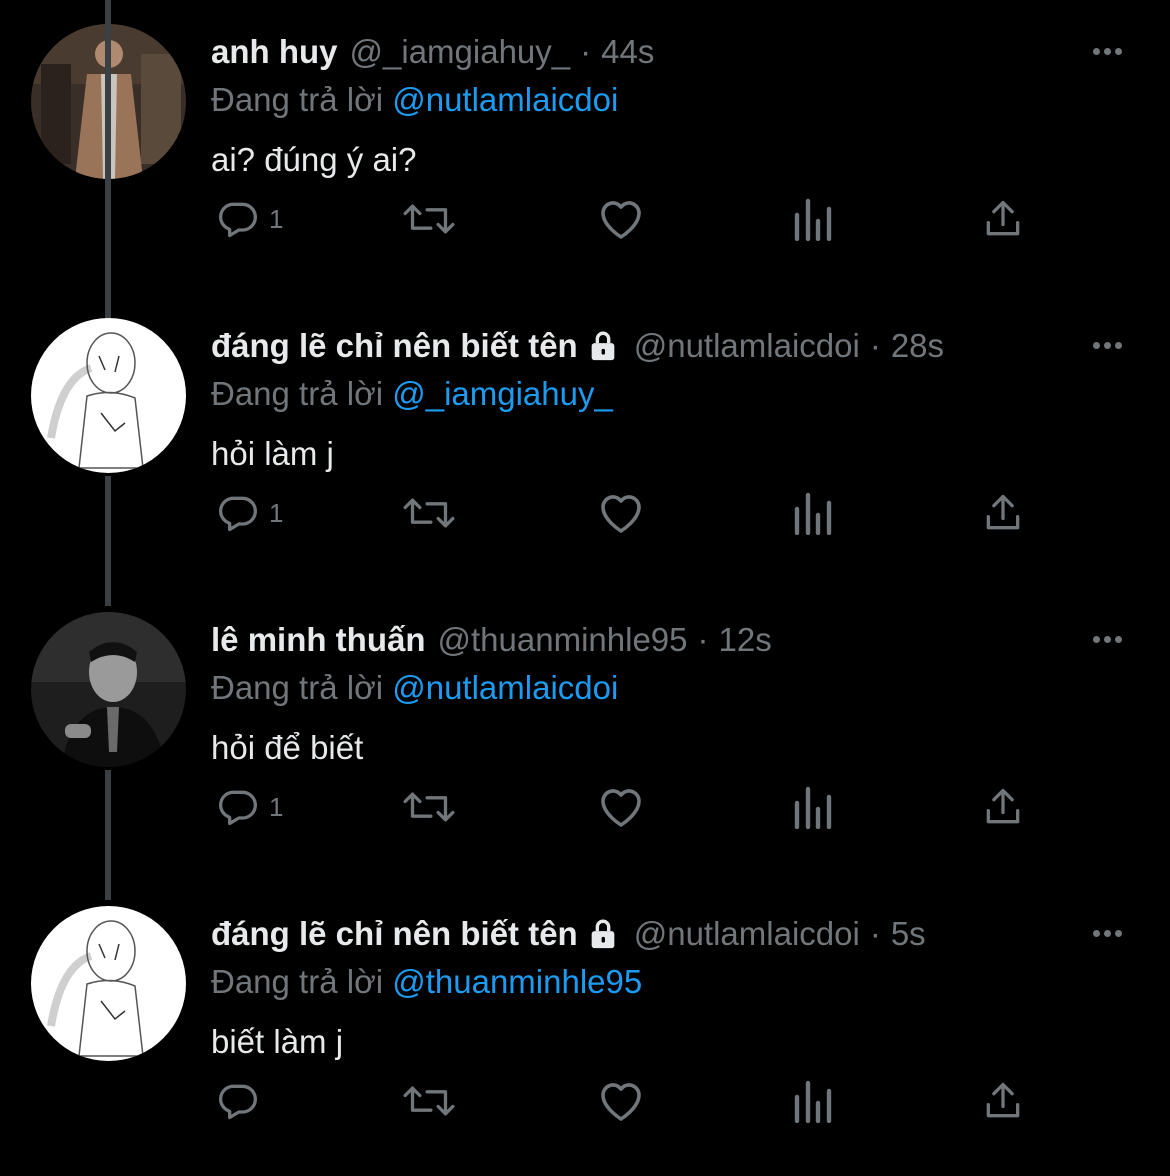 This screenshot has width=1170, height=1176. I want to click on replying-to: Đang trả lời @thuanminhle95, so click(426, 982).